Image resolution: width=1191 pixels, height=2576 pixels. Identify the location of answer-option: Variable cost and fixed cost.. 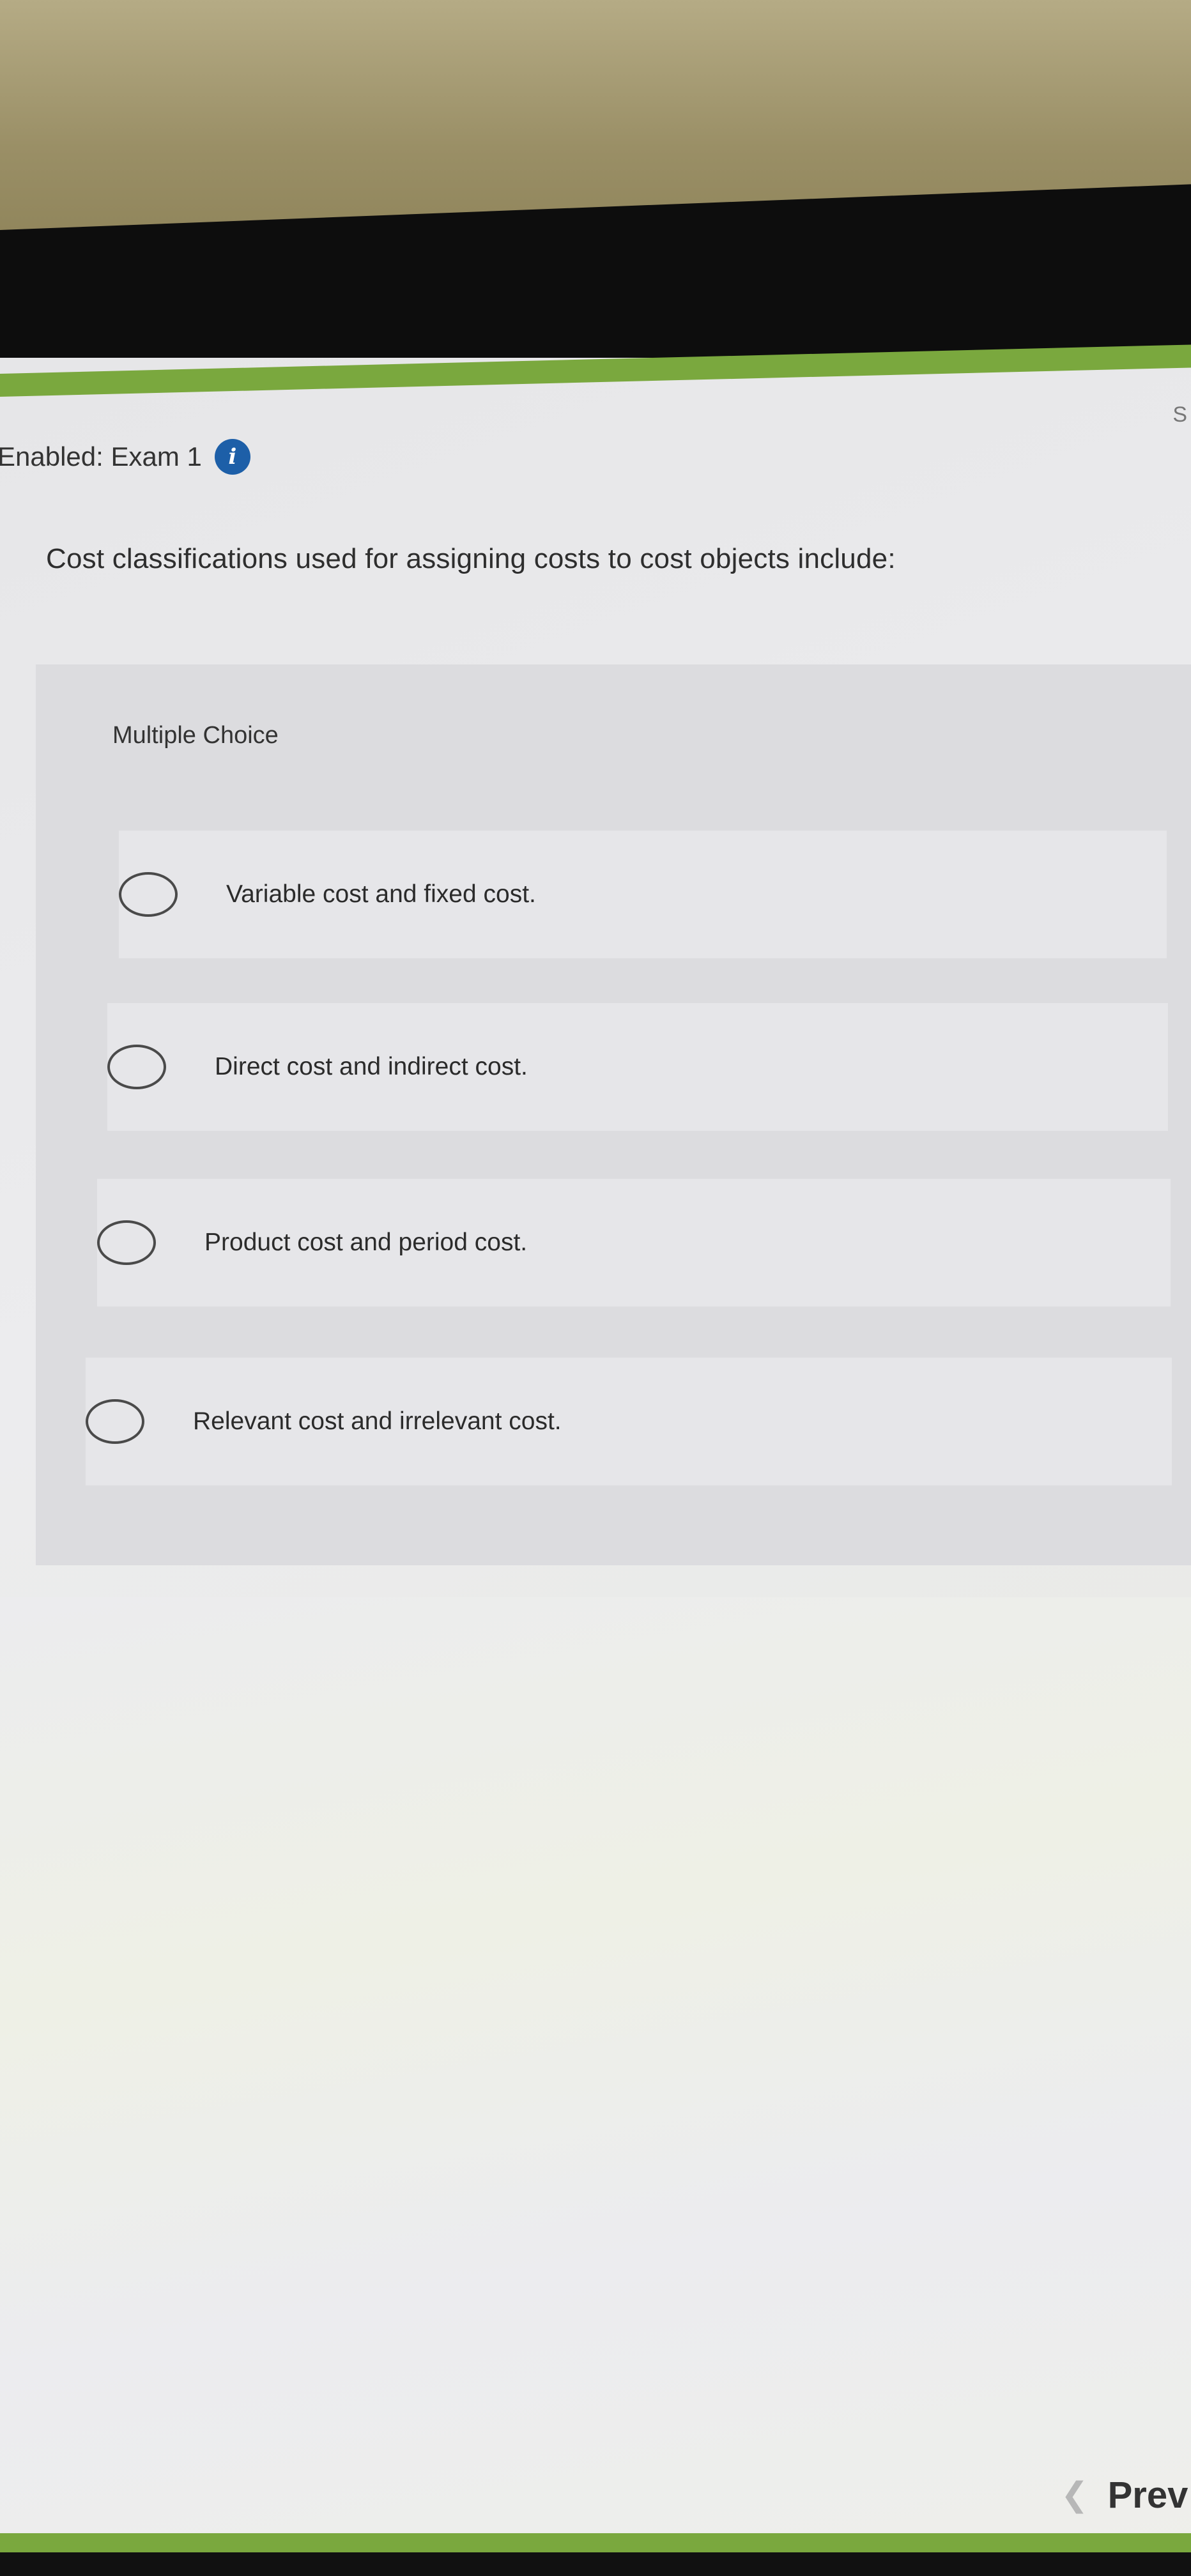
(643, 894).